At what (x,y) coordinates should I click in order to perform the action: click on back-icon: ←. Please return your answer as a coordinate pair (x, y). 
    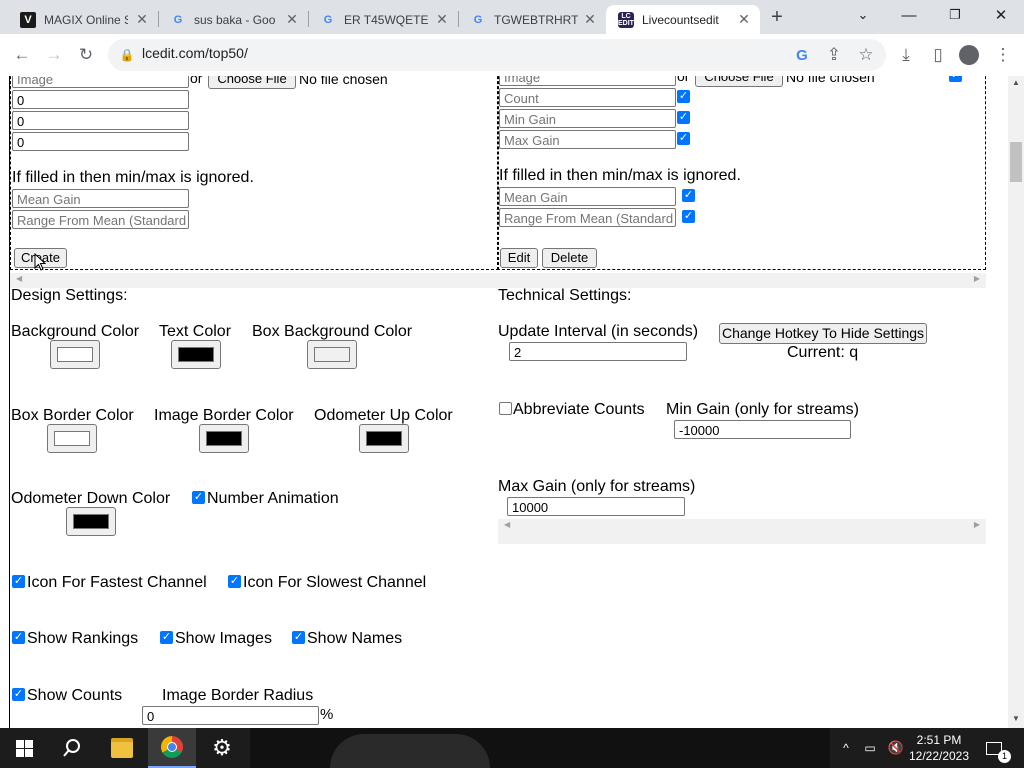
    Looking at the image, I should click on (22, 55).